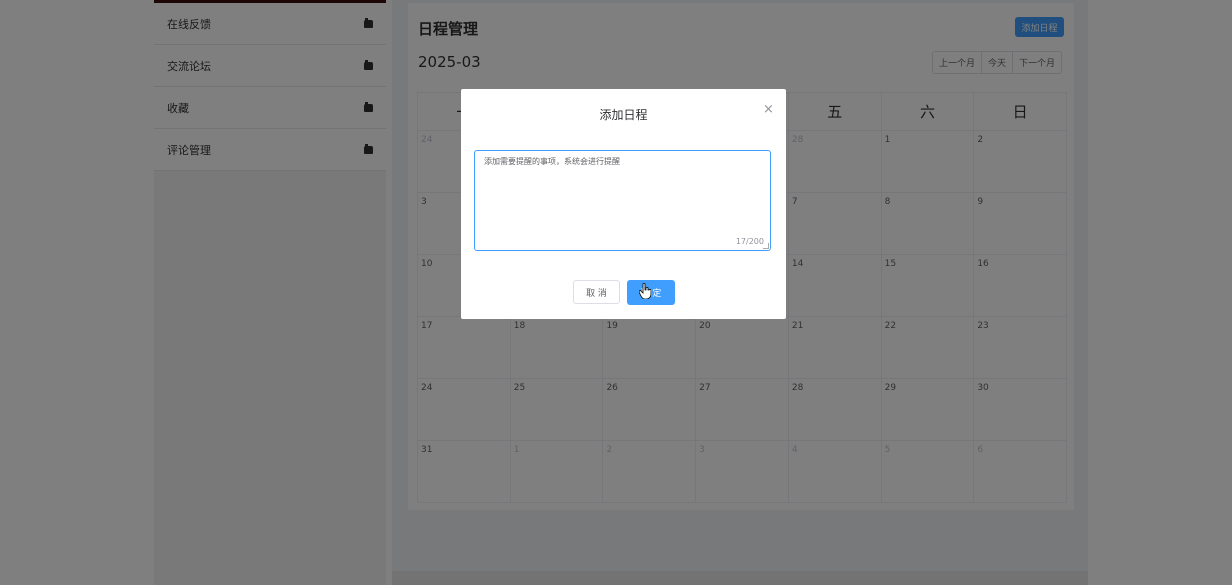  Describe the element at coordinates (622, 200) in the screenshot. I see `schedule-textarea: 添加需要提醒的事项，系统会进行提醒 17/200` at that location.